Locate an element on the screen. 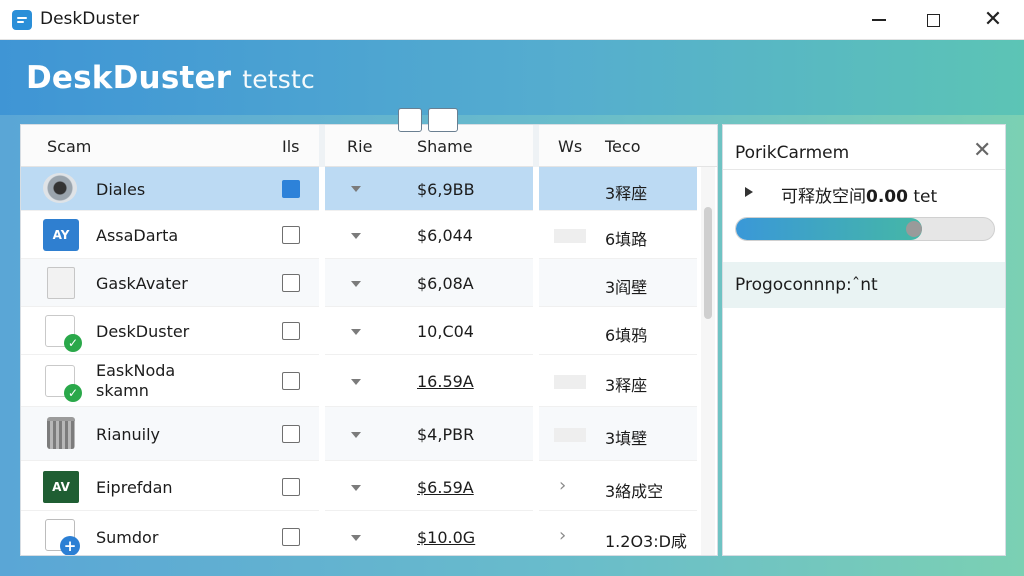  row-name: DeskDuster is located at coordinates (143, 331).